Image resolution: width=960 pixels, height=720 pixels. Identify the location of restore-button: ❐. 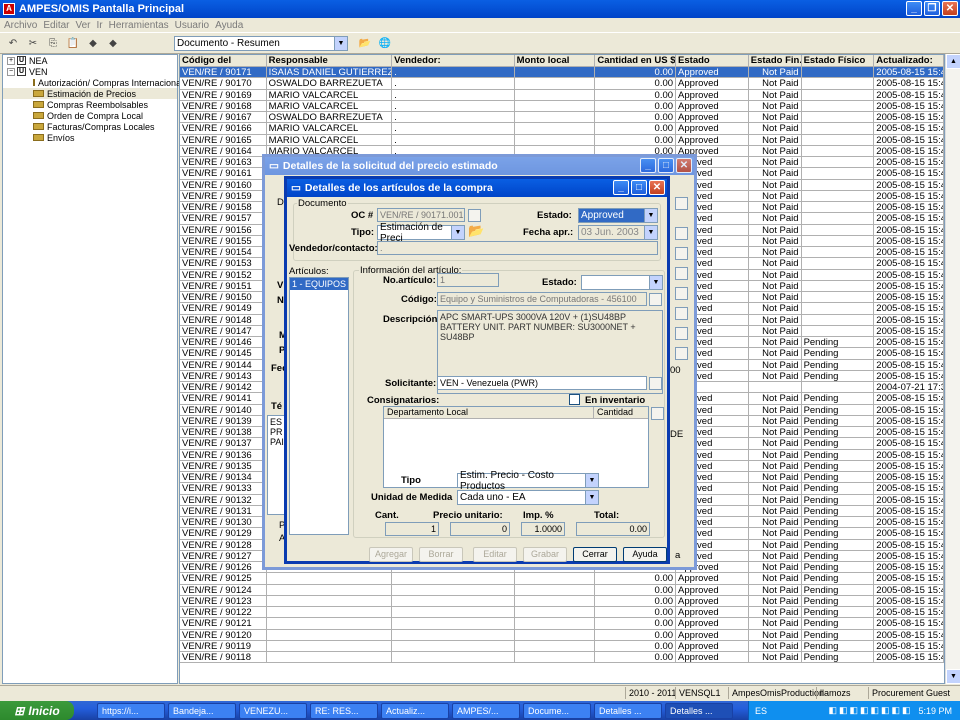
(932, 8).